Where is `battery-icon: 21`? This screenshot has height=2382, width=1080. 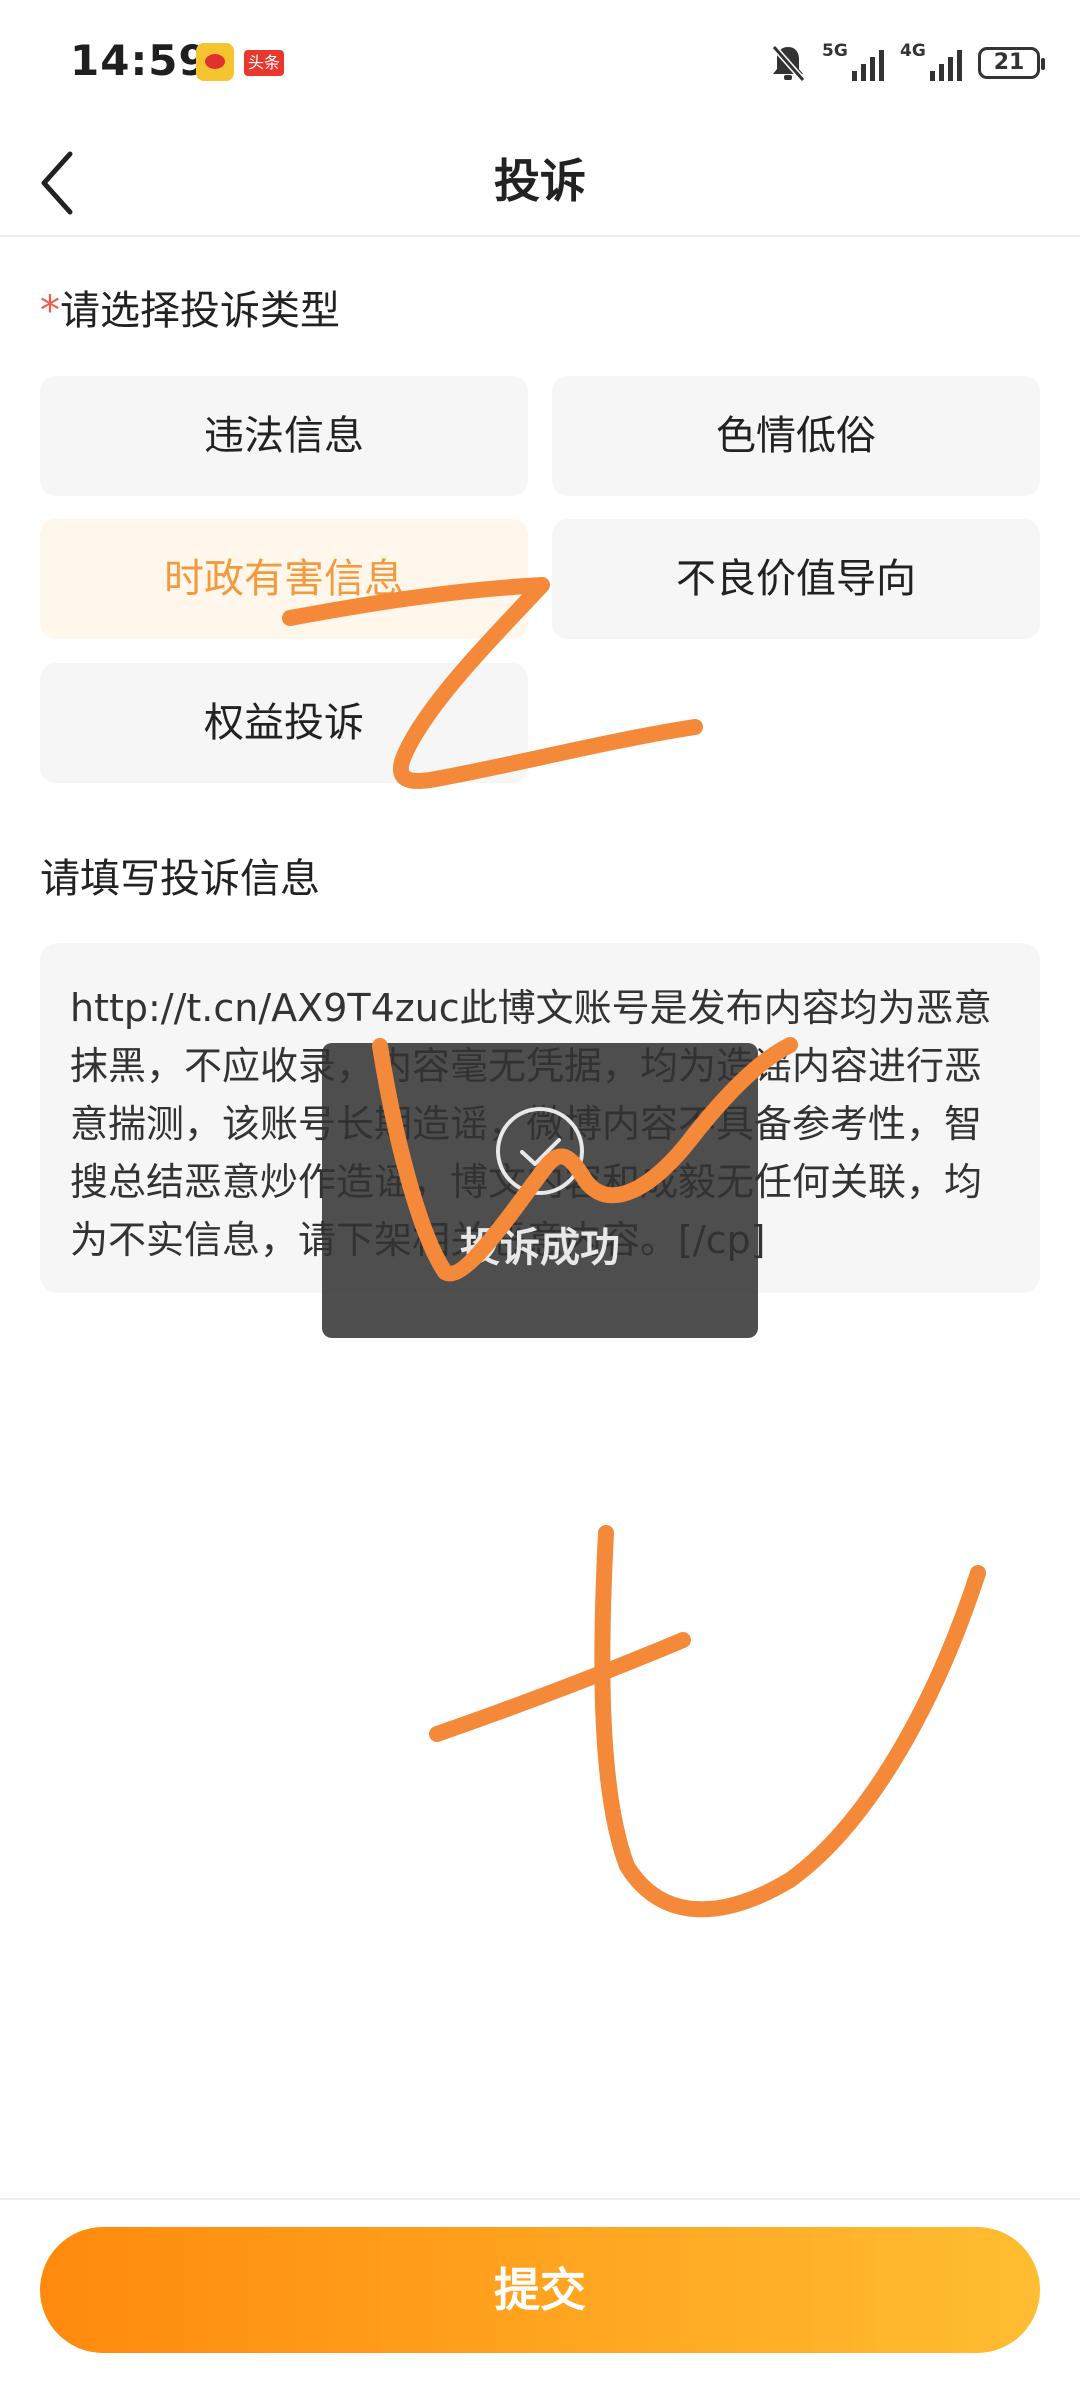
battery-icon: 21 is located at coordinates (1011, 63).